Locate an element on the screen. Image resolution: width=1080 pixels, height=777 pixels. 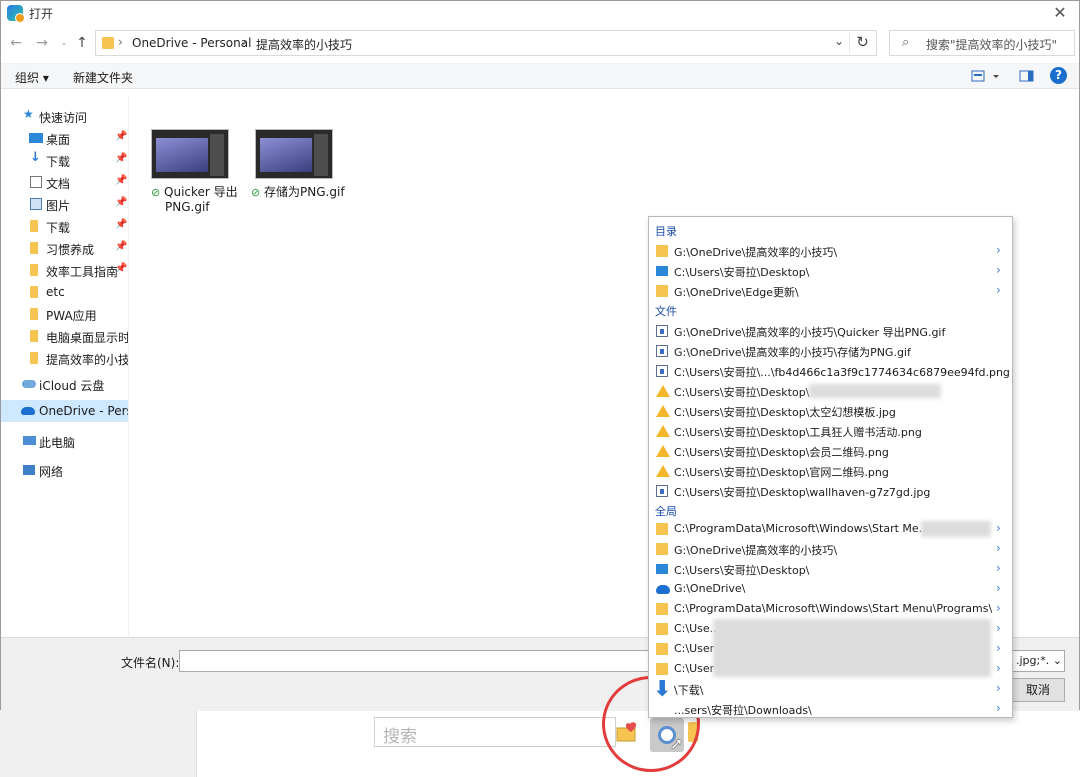
menu-item-global: G:\OneDrive\提高效率的小技巧\ › is located at coordinates (830, 549).